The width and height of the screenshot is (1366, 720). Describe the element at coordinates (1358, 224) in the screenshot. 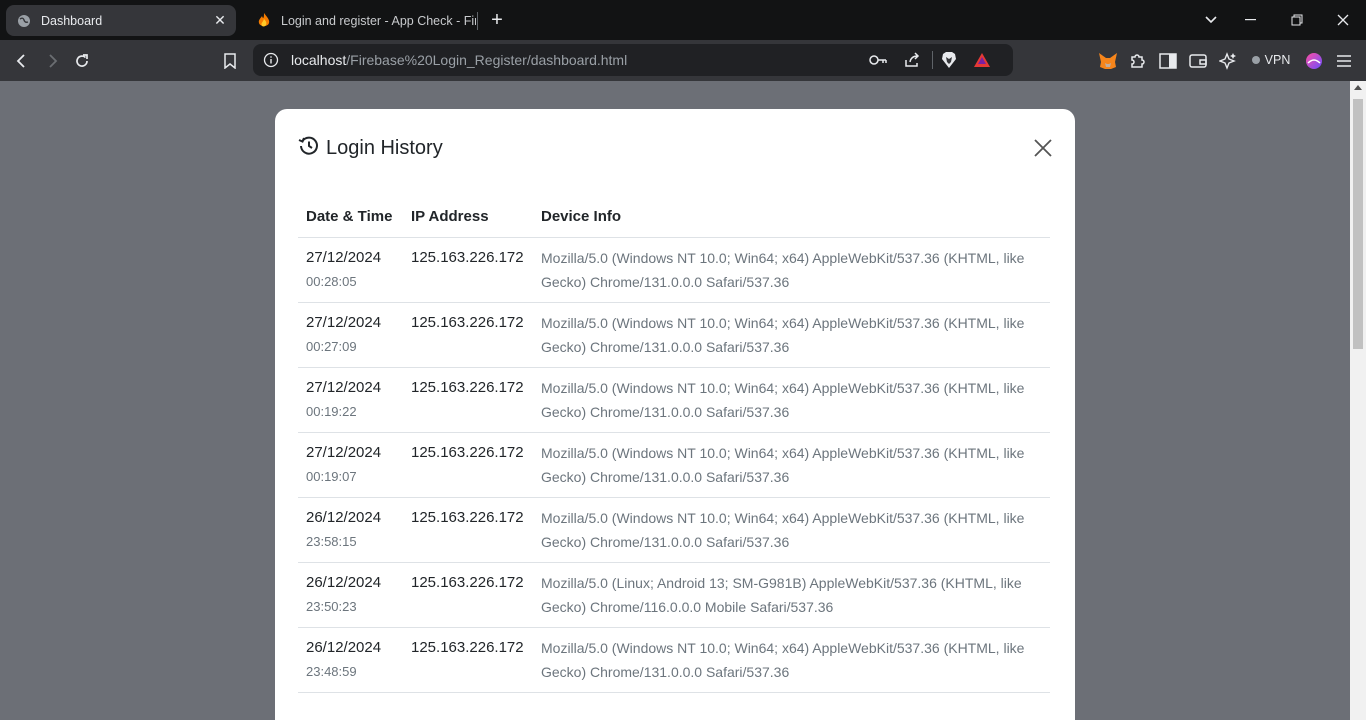

I see `scrollbar-thumb` at that location.